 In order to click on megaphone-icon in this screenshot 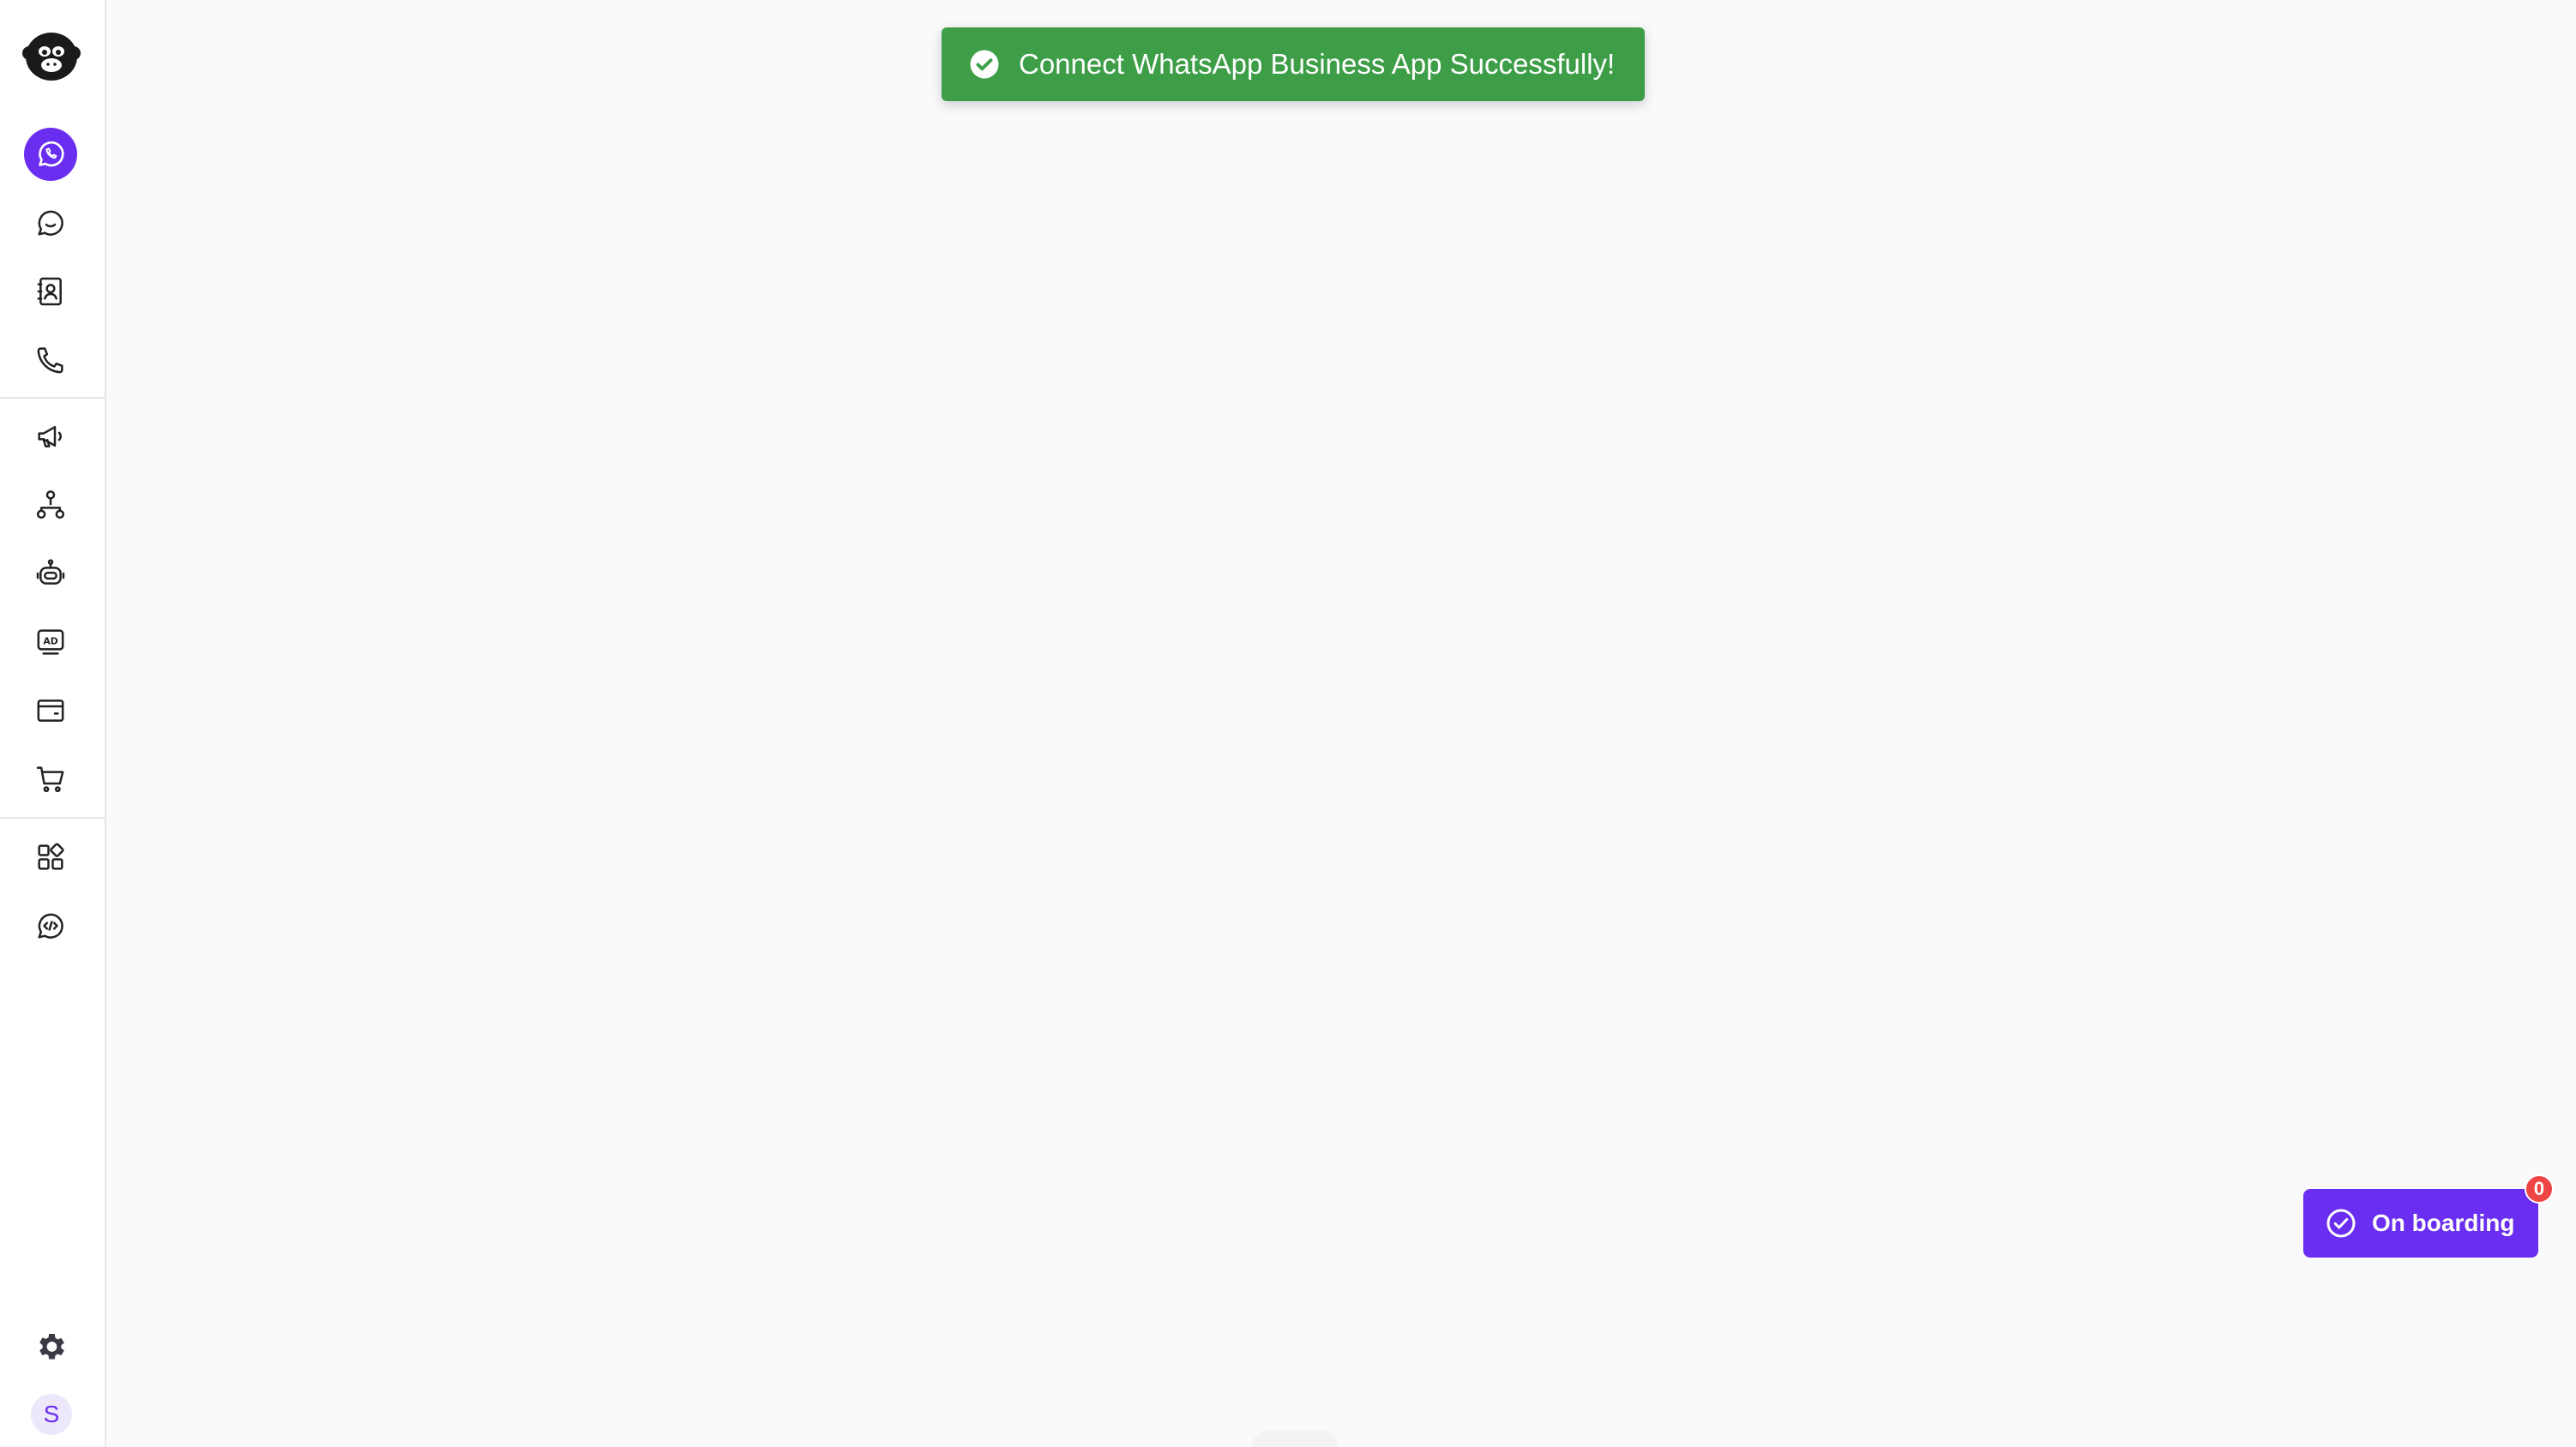, I will do `click(50, 436)`.